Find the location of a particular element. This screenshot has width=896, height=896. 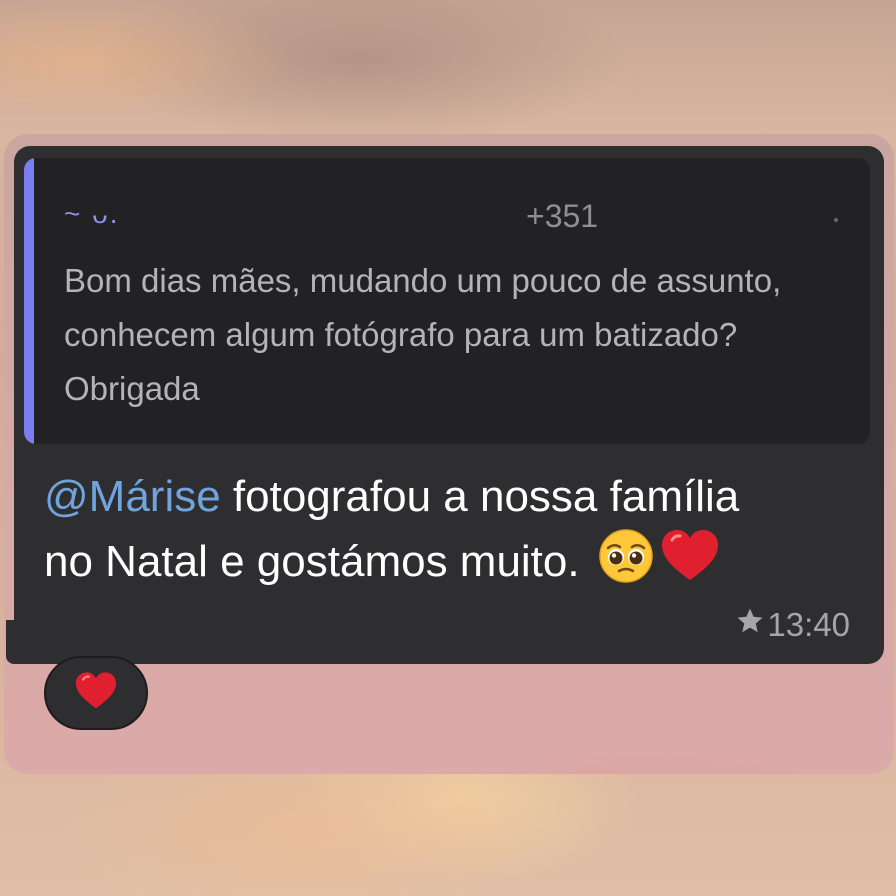

reaction-pill is located at coordinates (96, 693).